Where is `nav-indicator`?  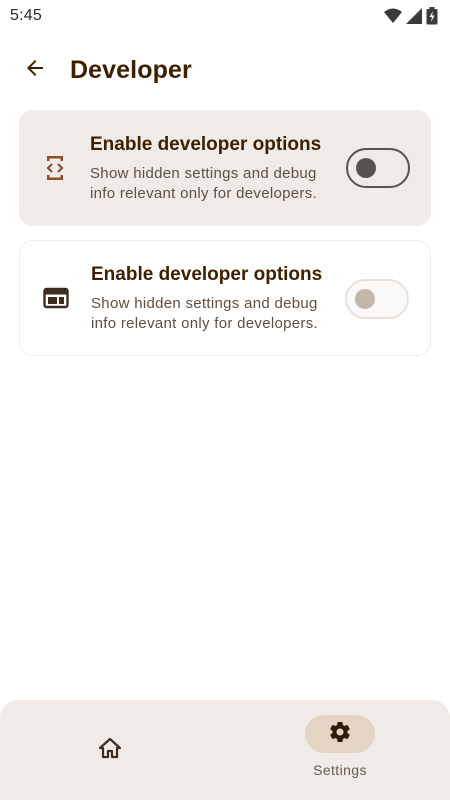 nav-indicator is located at coordinates (110, 750).